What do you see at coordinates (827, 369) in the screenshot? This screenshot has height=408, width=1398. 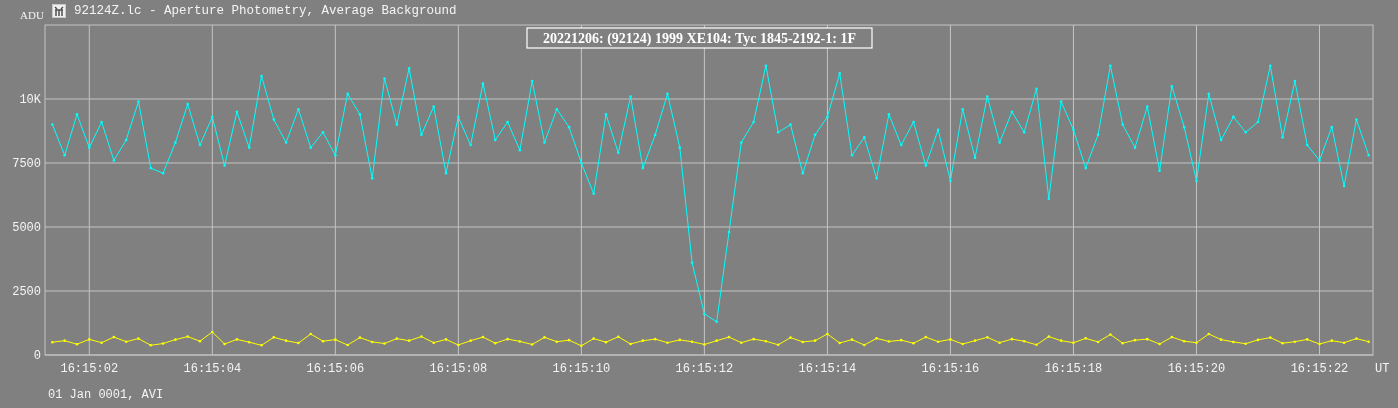 I see `x-tick-label: 16:15:14` at bounding box center [827, 369].